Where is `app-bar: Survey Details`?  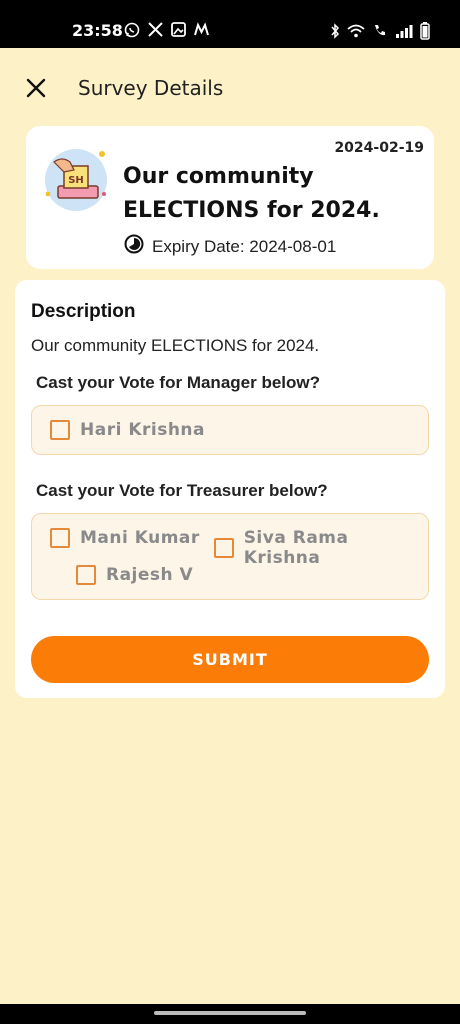
app-bar: Survey Details is located at coordinates (230, 88).